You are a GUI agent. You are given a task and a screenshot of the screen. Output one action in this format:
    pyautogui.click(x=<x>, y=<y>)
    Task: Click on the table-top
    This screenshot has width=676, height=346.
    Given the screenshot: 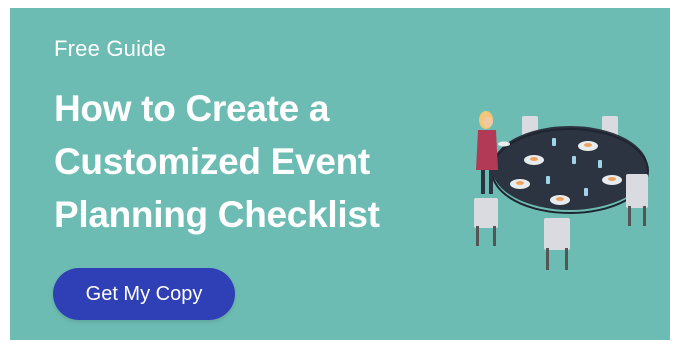 What is the action you would take?
    pyautogui.click(x=570, y=168)
    